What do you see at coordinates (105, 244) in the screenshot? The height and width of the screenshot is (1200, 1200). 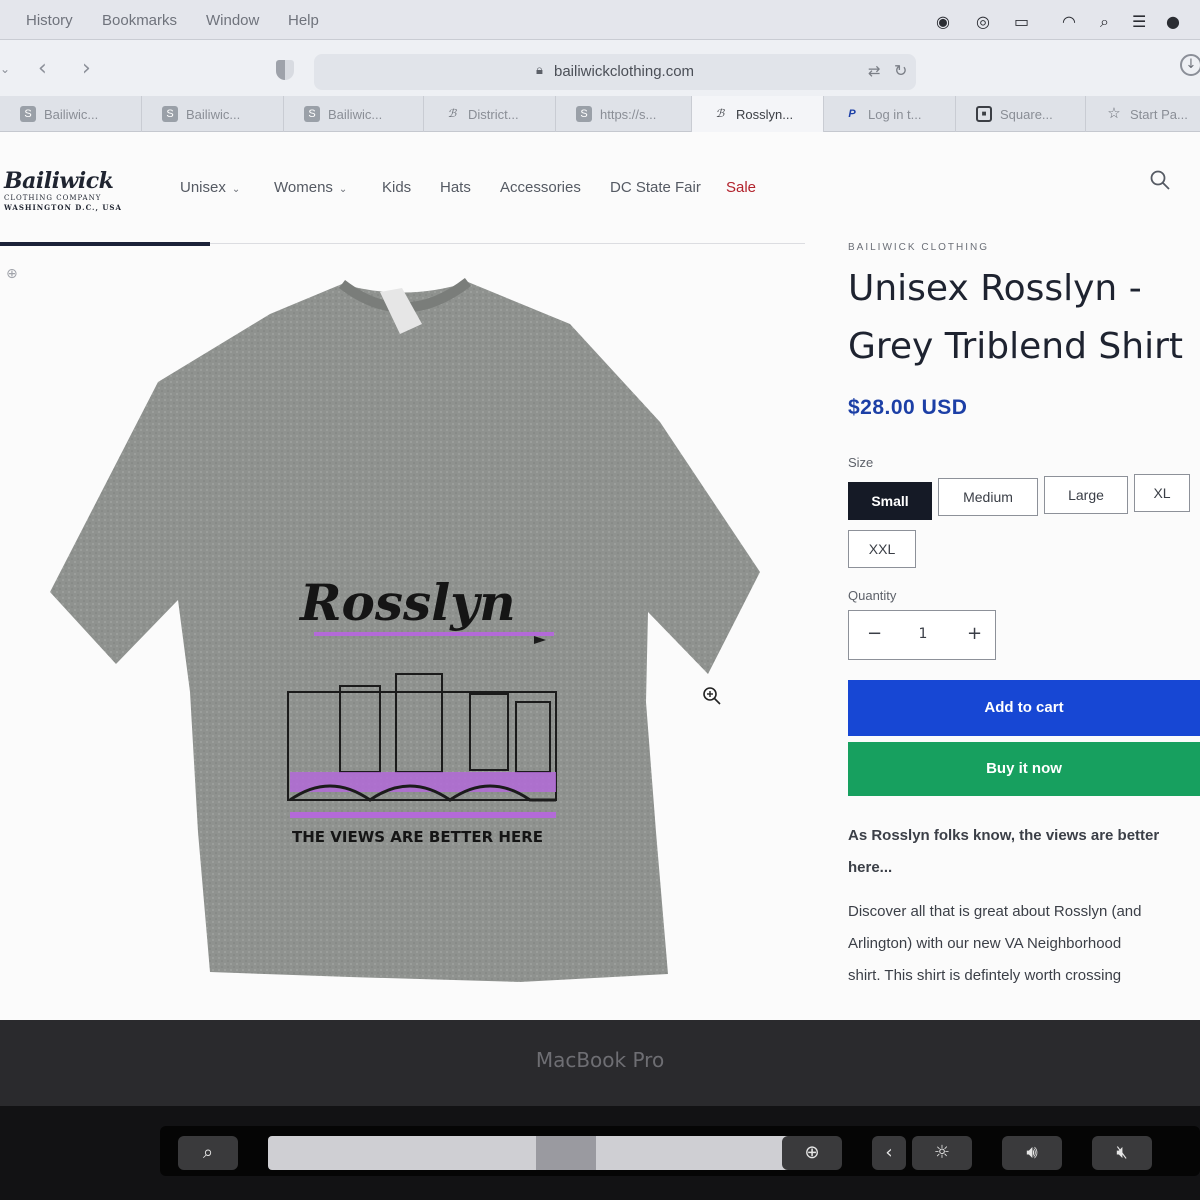 I see `gallery-progress-bar` at bounding box center [105, 244].